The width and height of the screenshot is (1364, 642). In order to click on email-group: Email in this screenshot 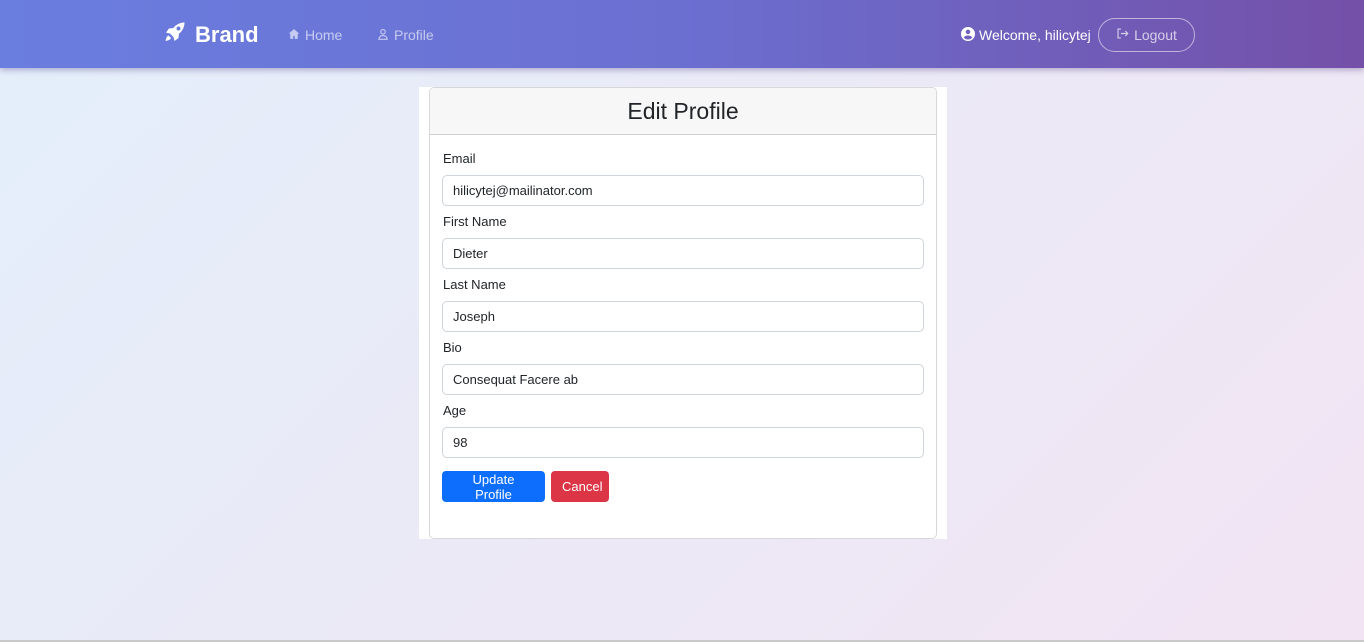, I will do `click(683, 178)`.